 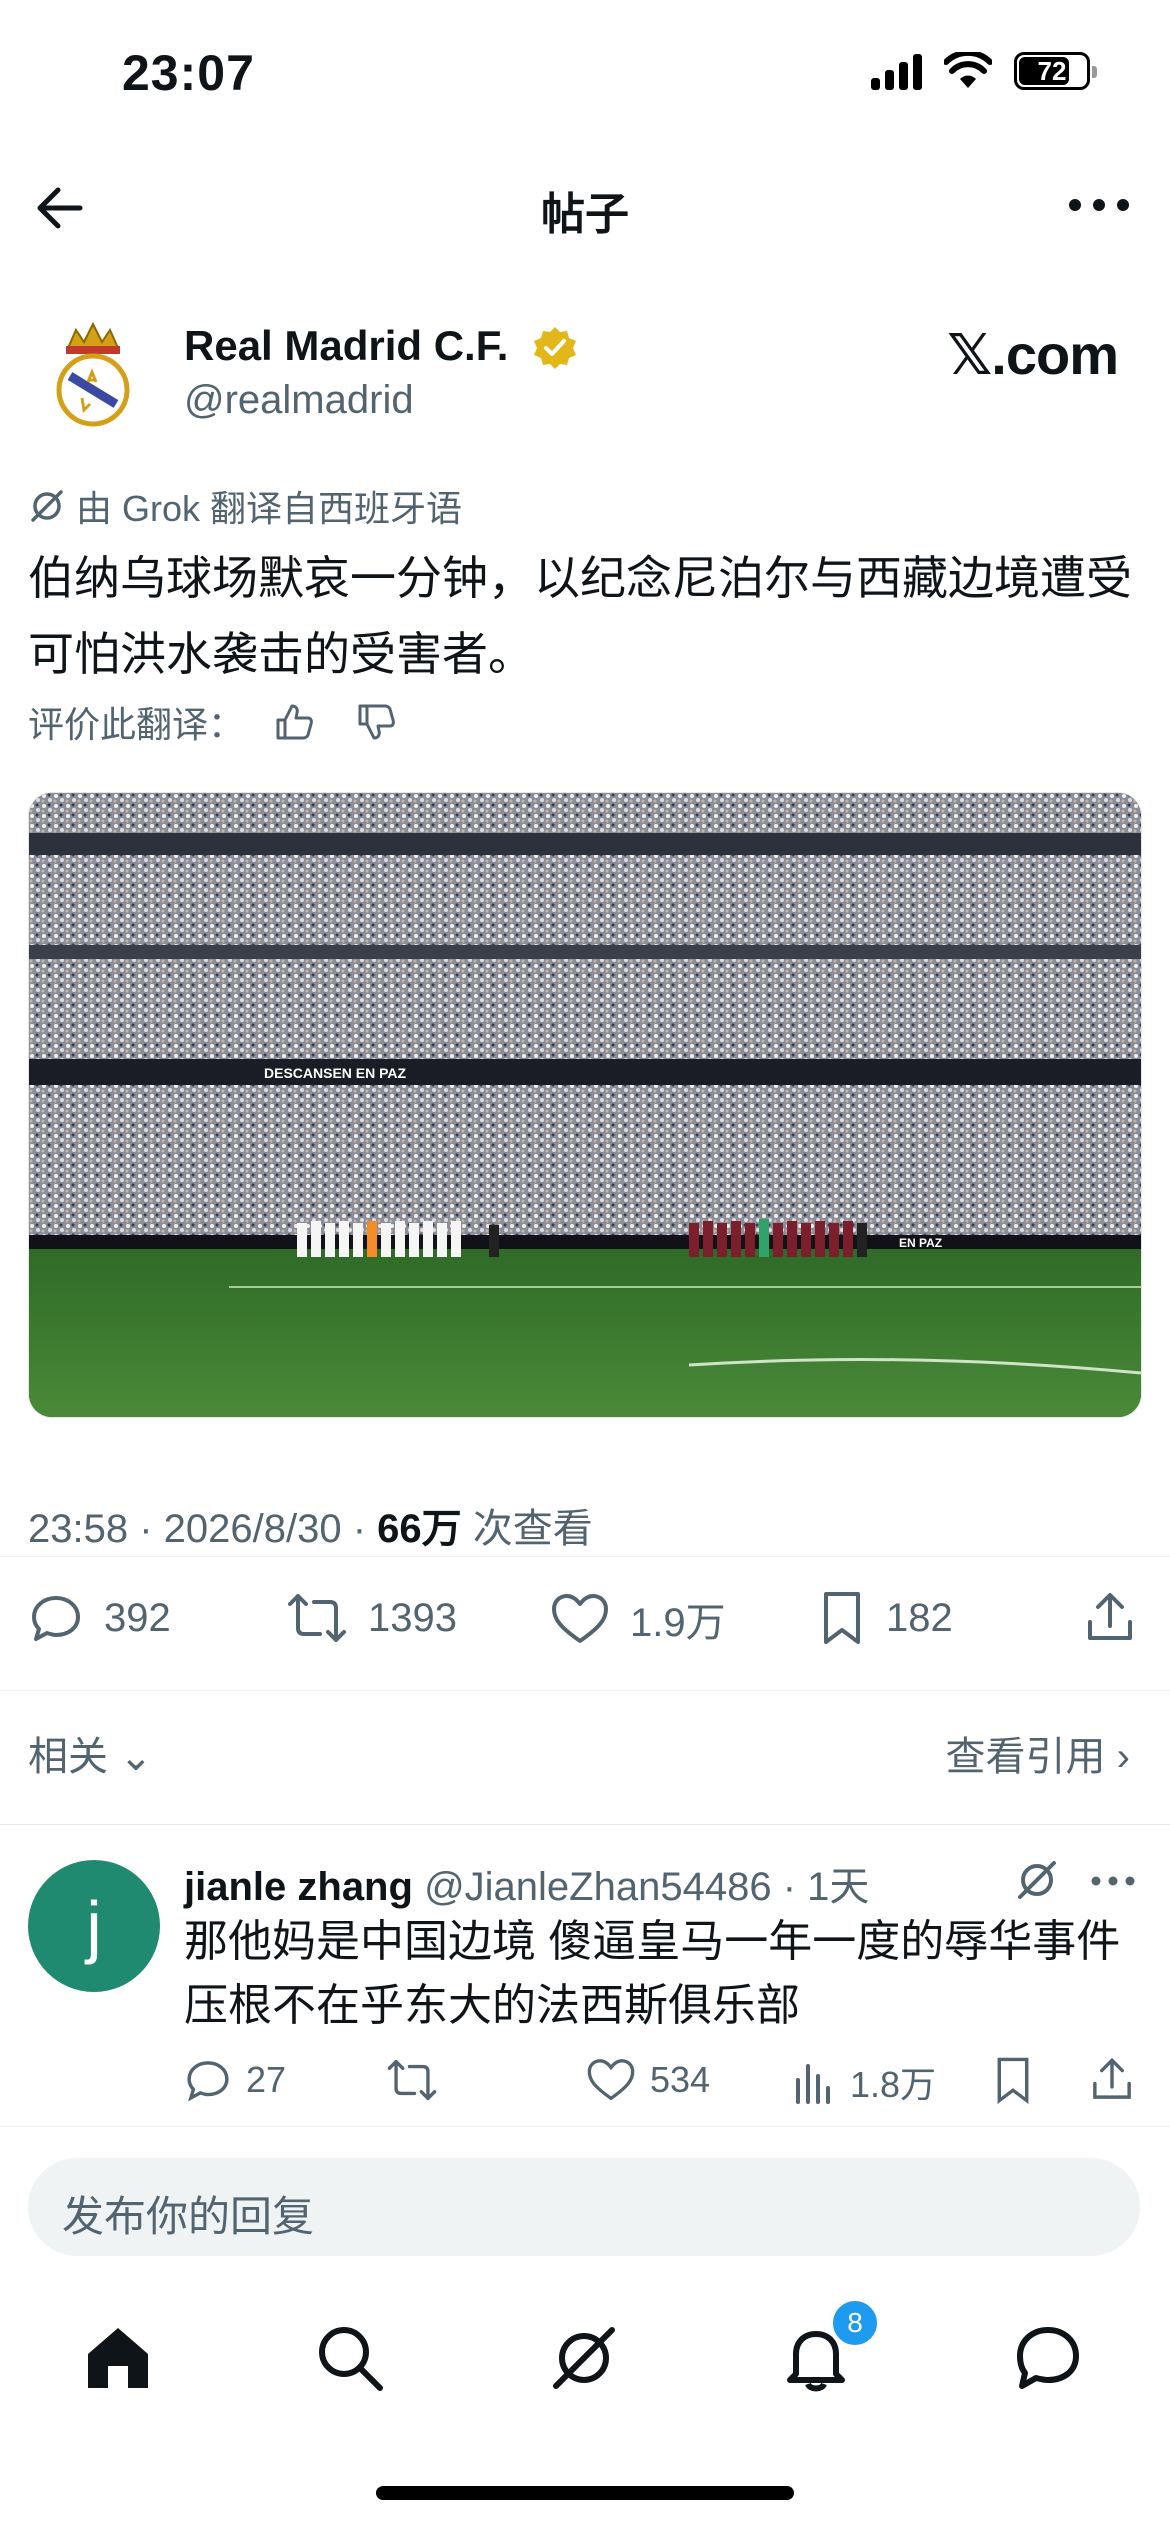 I want to click on reply-share-button, so click(x=1112, y=2080).